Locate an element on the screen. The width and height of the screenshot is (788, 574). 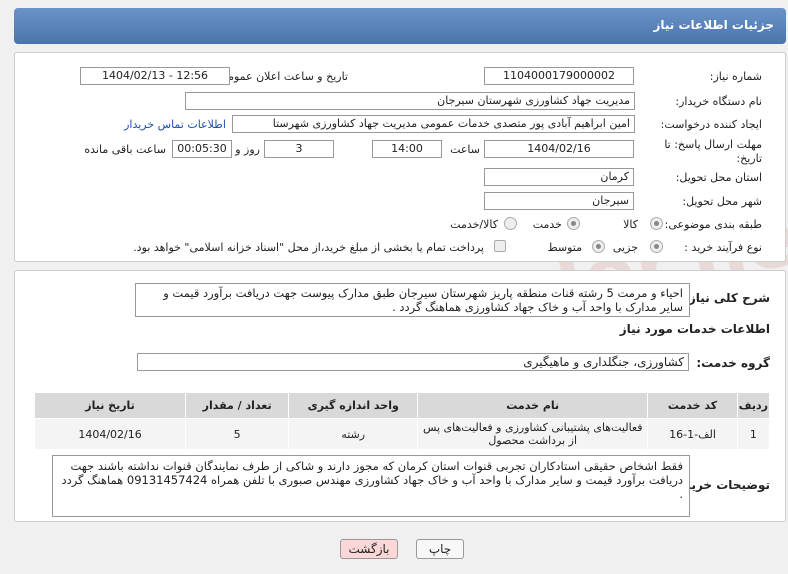
city-field: سیرجان is located at coordinates (559, 201).